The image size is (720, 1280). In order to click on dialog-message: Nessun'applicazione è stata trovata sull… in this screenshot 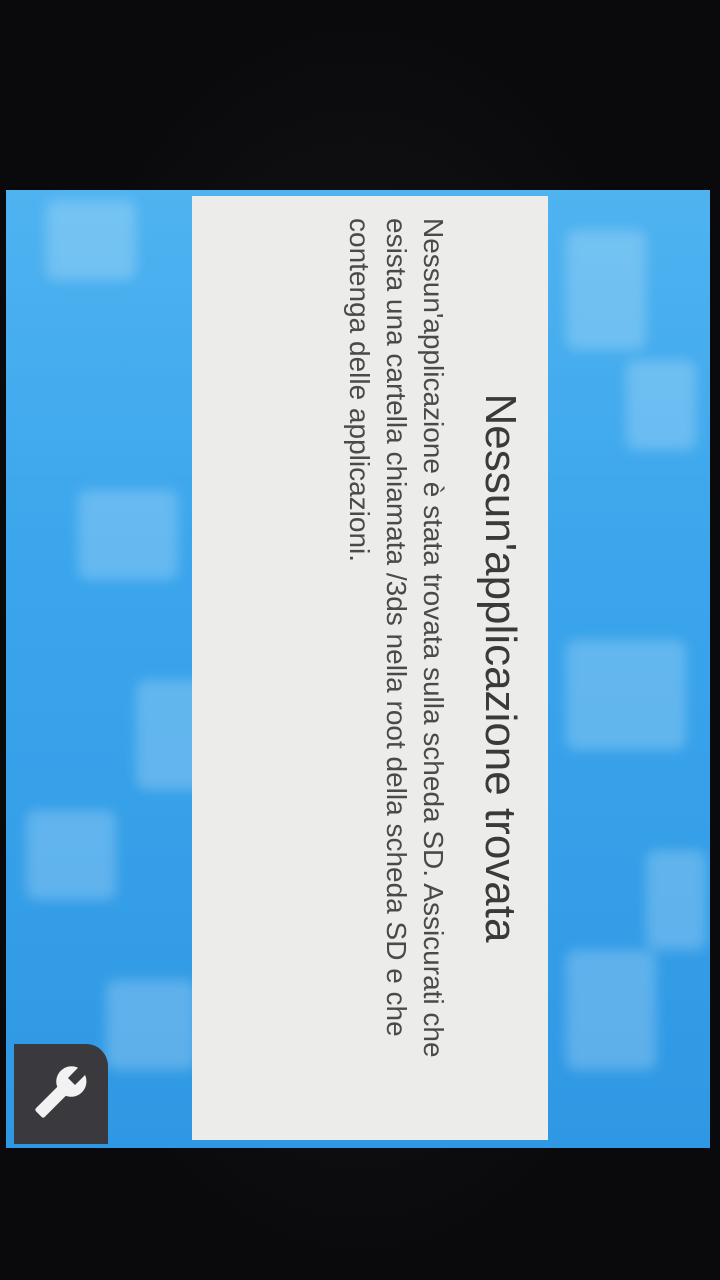, I will do `click(396, 638)`.